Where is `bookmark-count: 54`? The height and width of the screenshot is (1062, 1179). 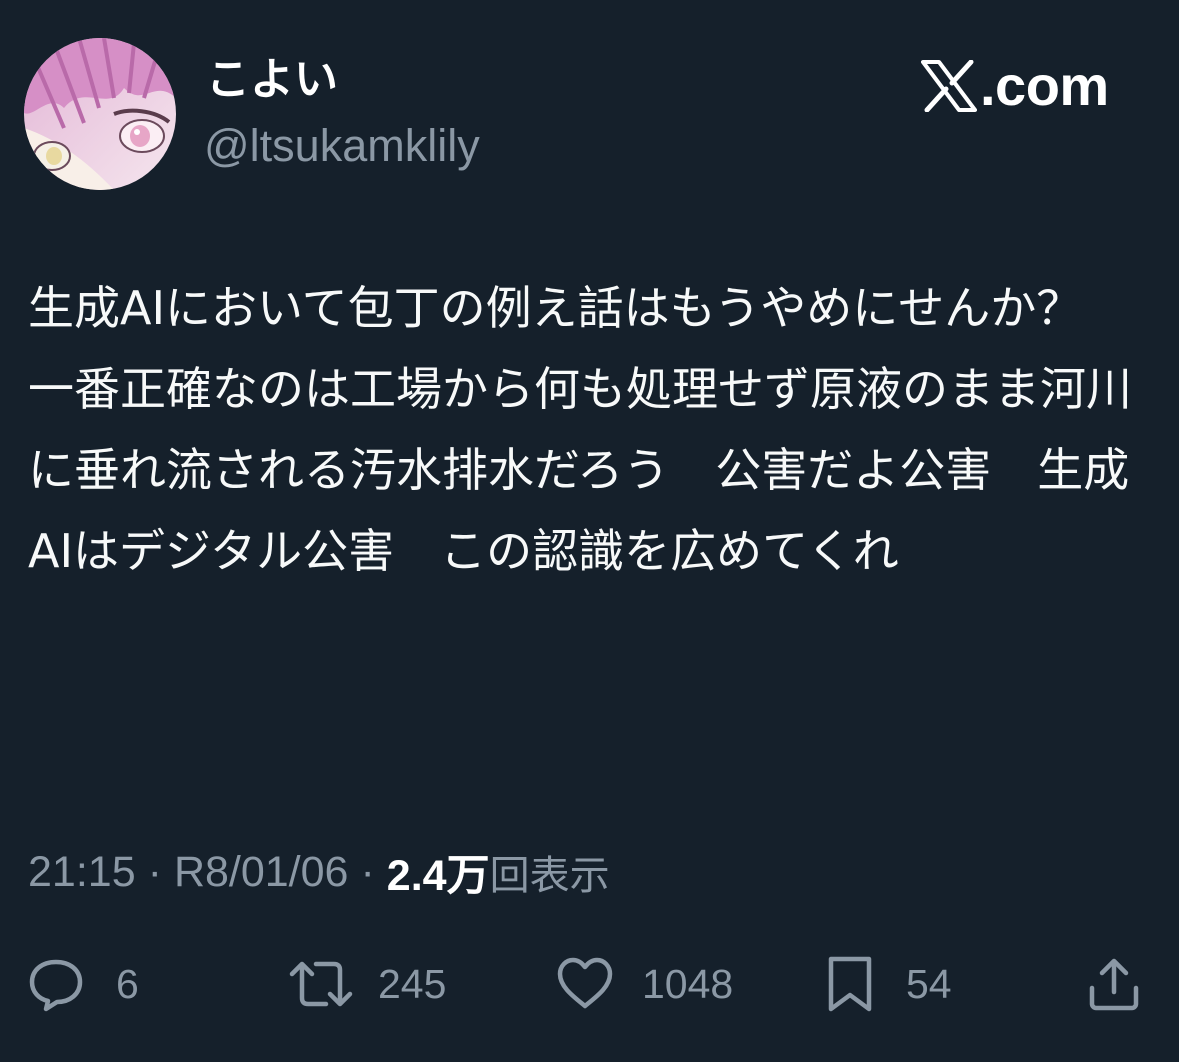 bookmark-count: 54 is located at coordinates (929, 983).